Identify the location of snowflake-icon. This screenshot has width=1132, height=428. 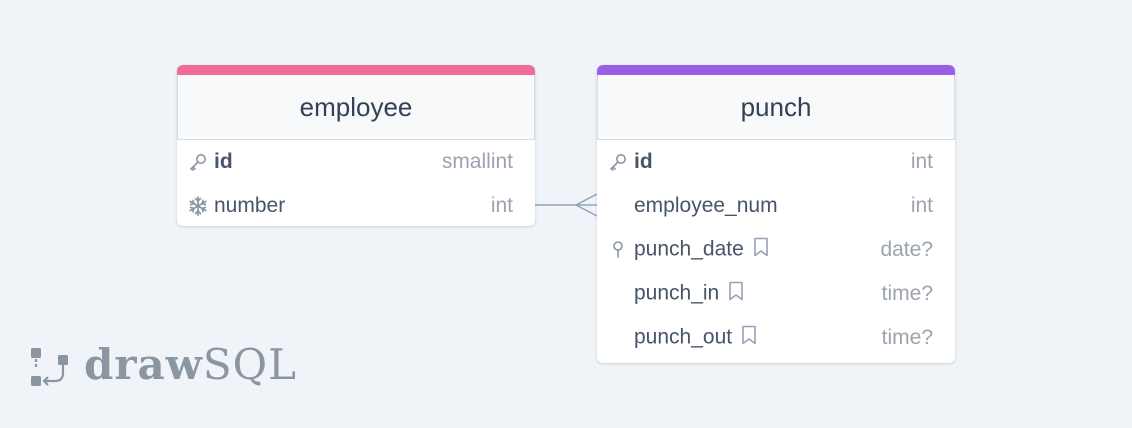
(198, 205).